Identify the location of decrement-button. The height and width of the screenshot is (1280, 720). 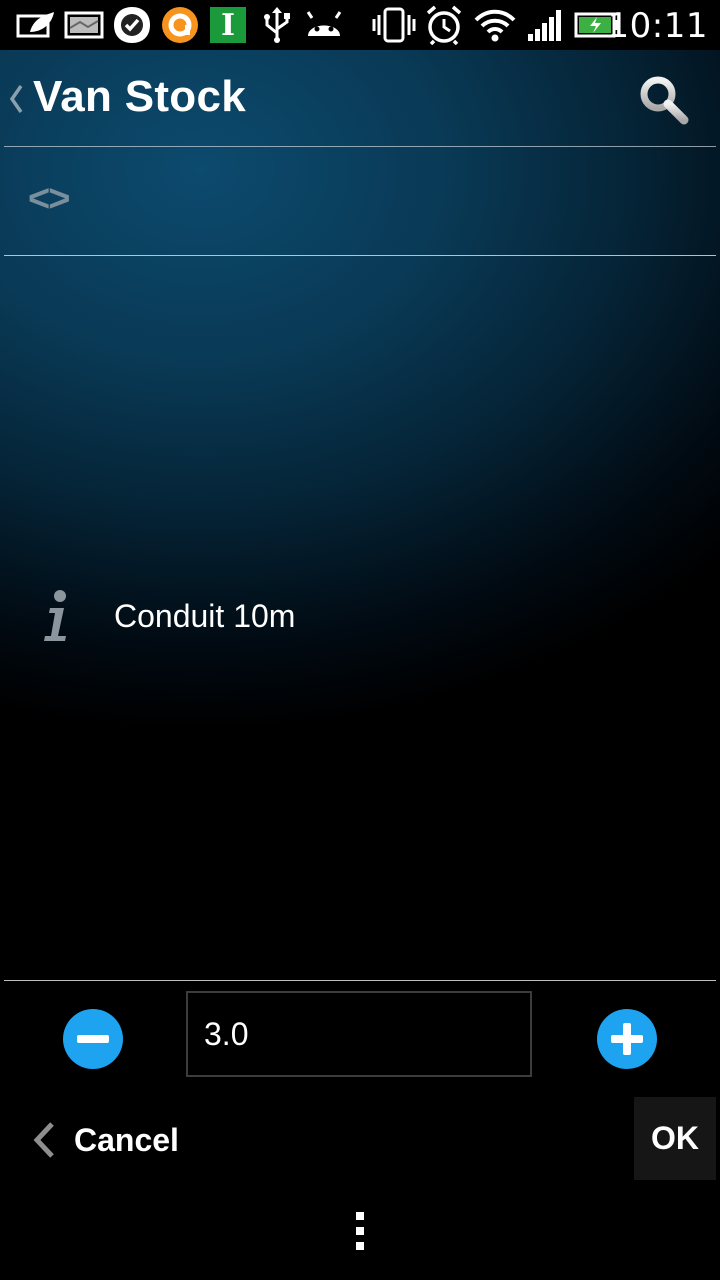
(93, 1039).